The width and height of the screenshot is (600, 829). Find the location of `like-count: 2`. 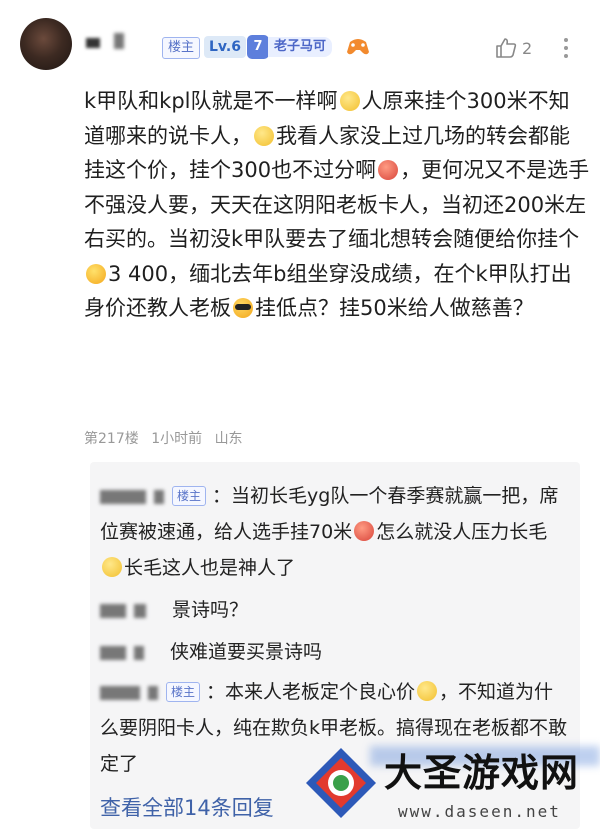

like-count: 2 is located at coordinates (527, 48).